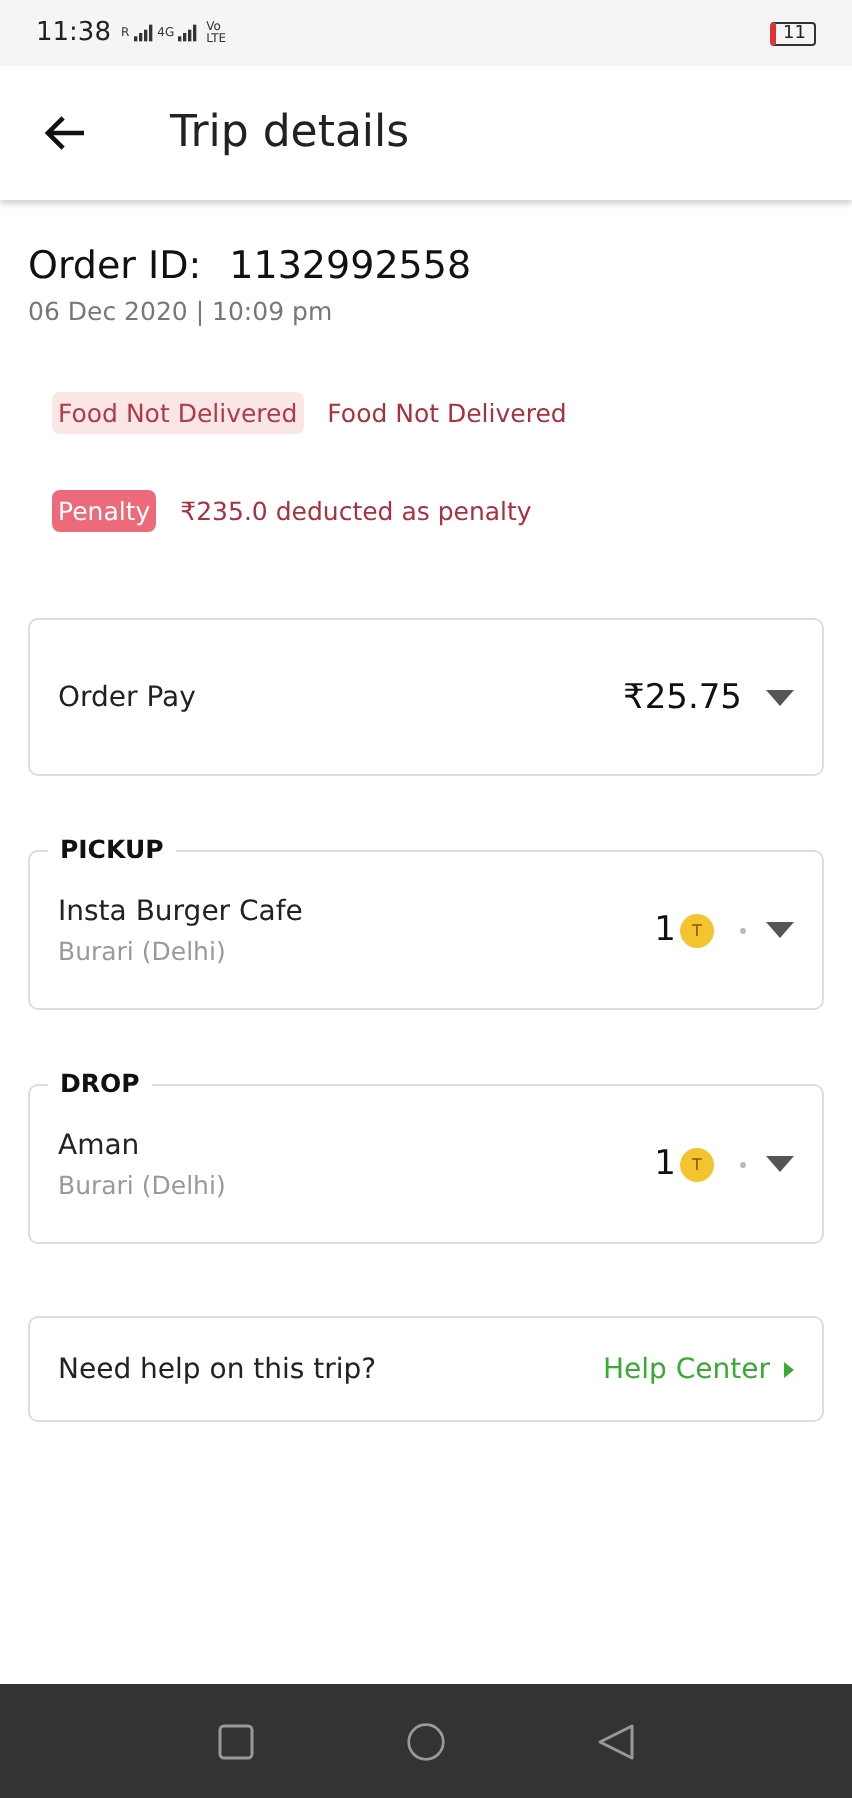 This screenshot has width=852, height=1798. What do you see at coordinates (425, 1741) in the screenshot?
I see `home-icon` at bounding box center [425, 1741].